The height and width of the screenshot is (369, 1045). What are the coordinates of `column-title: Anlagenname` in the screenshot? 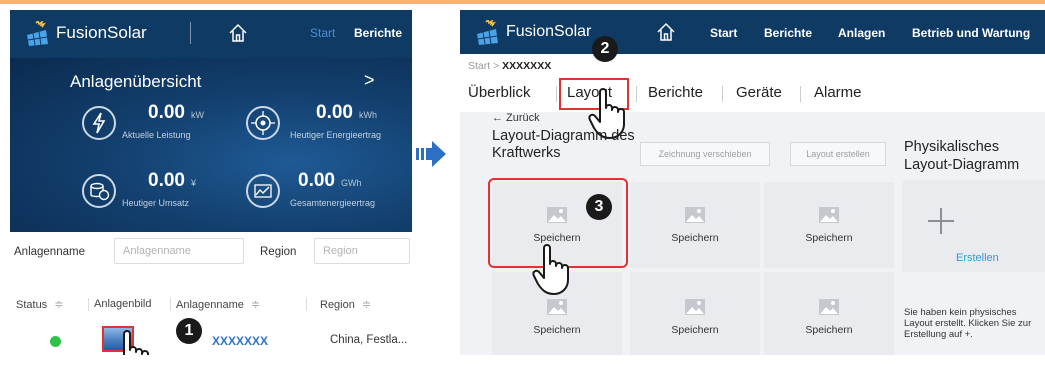 It's located at (210, 305).